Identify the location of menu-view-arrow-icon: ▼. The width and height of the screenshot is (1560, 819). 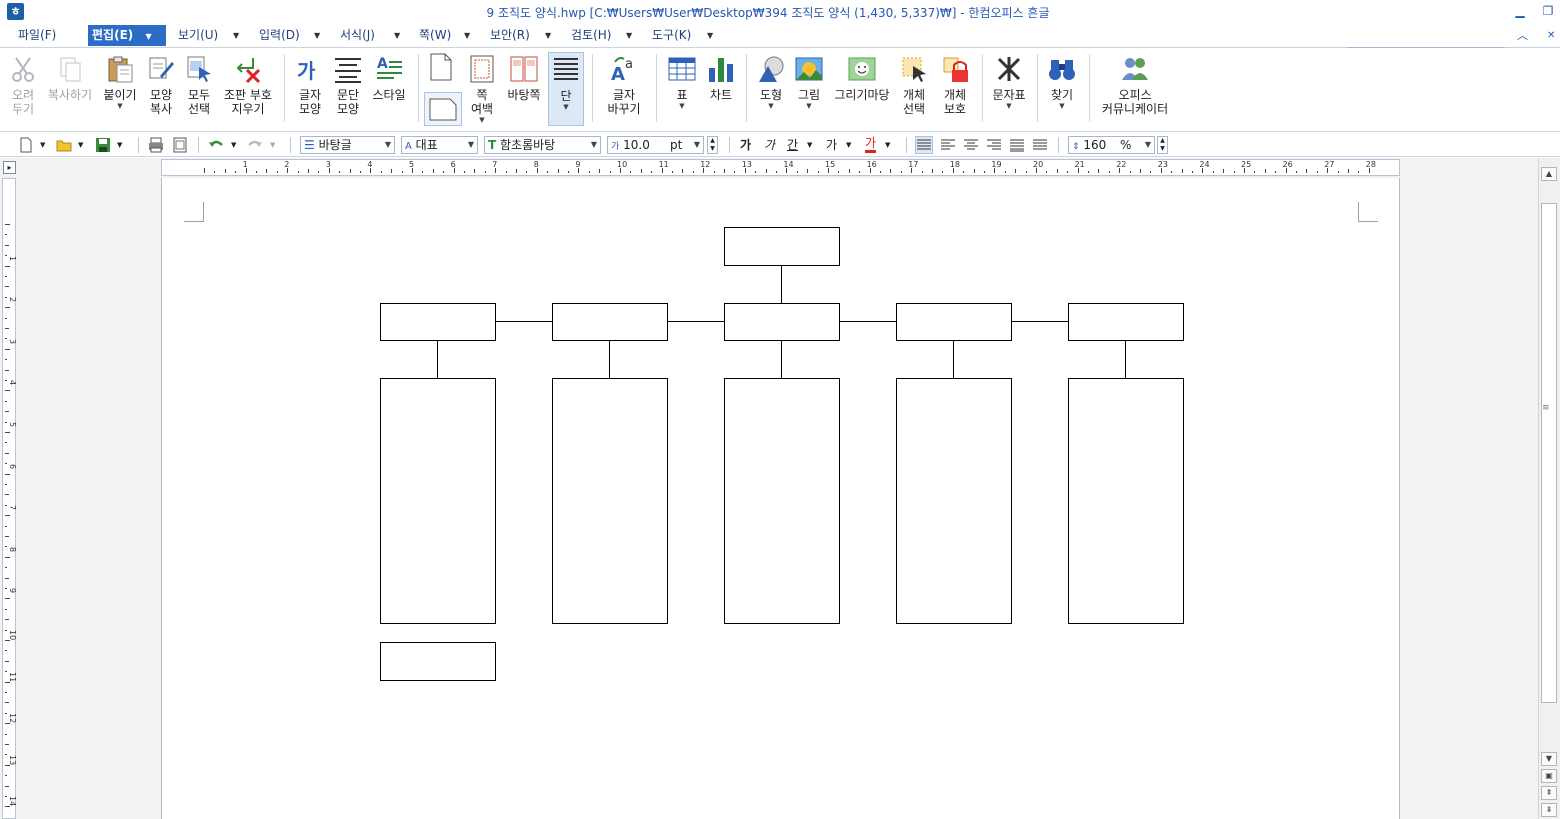
(236, 35).